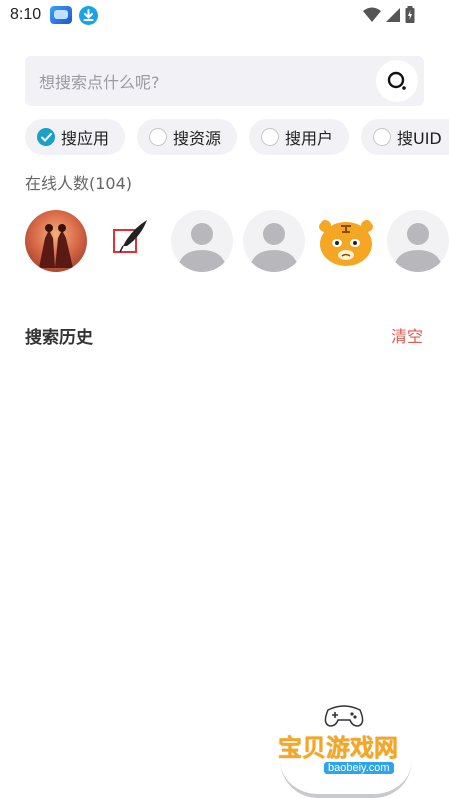 The height and width of the screenshot is (798, 449). I want to click on wifi-icon, so click(372, 14).